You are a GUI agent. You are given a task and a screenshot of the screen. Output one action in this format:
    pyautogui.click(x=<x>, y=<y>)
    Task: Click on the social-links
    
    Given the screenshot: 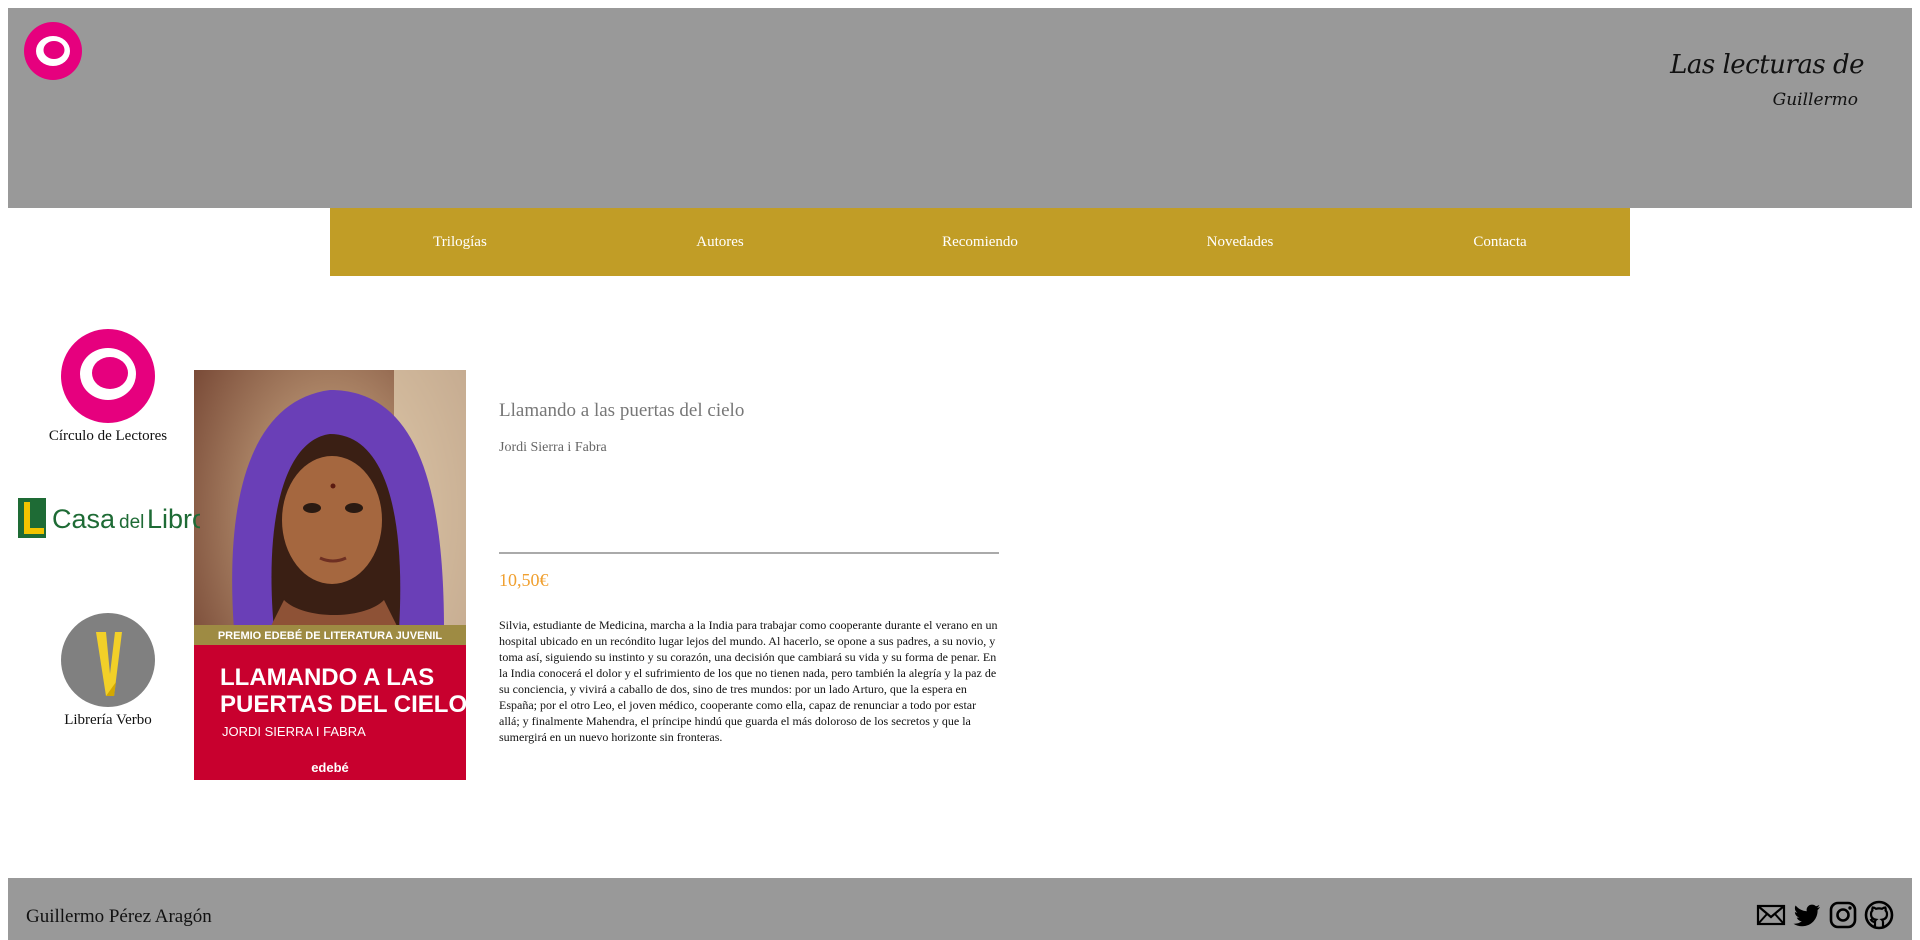 What is the action you would take?
    pyautogui.click(x=1825, y=915)
    